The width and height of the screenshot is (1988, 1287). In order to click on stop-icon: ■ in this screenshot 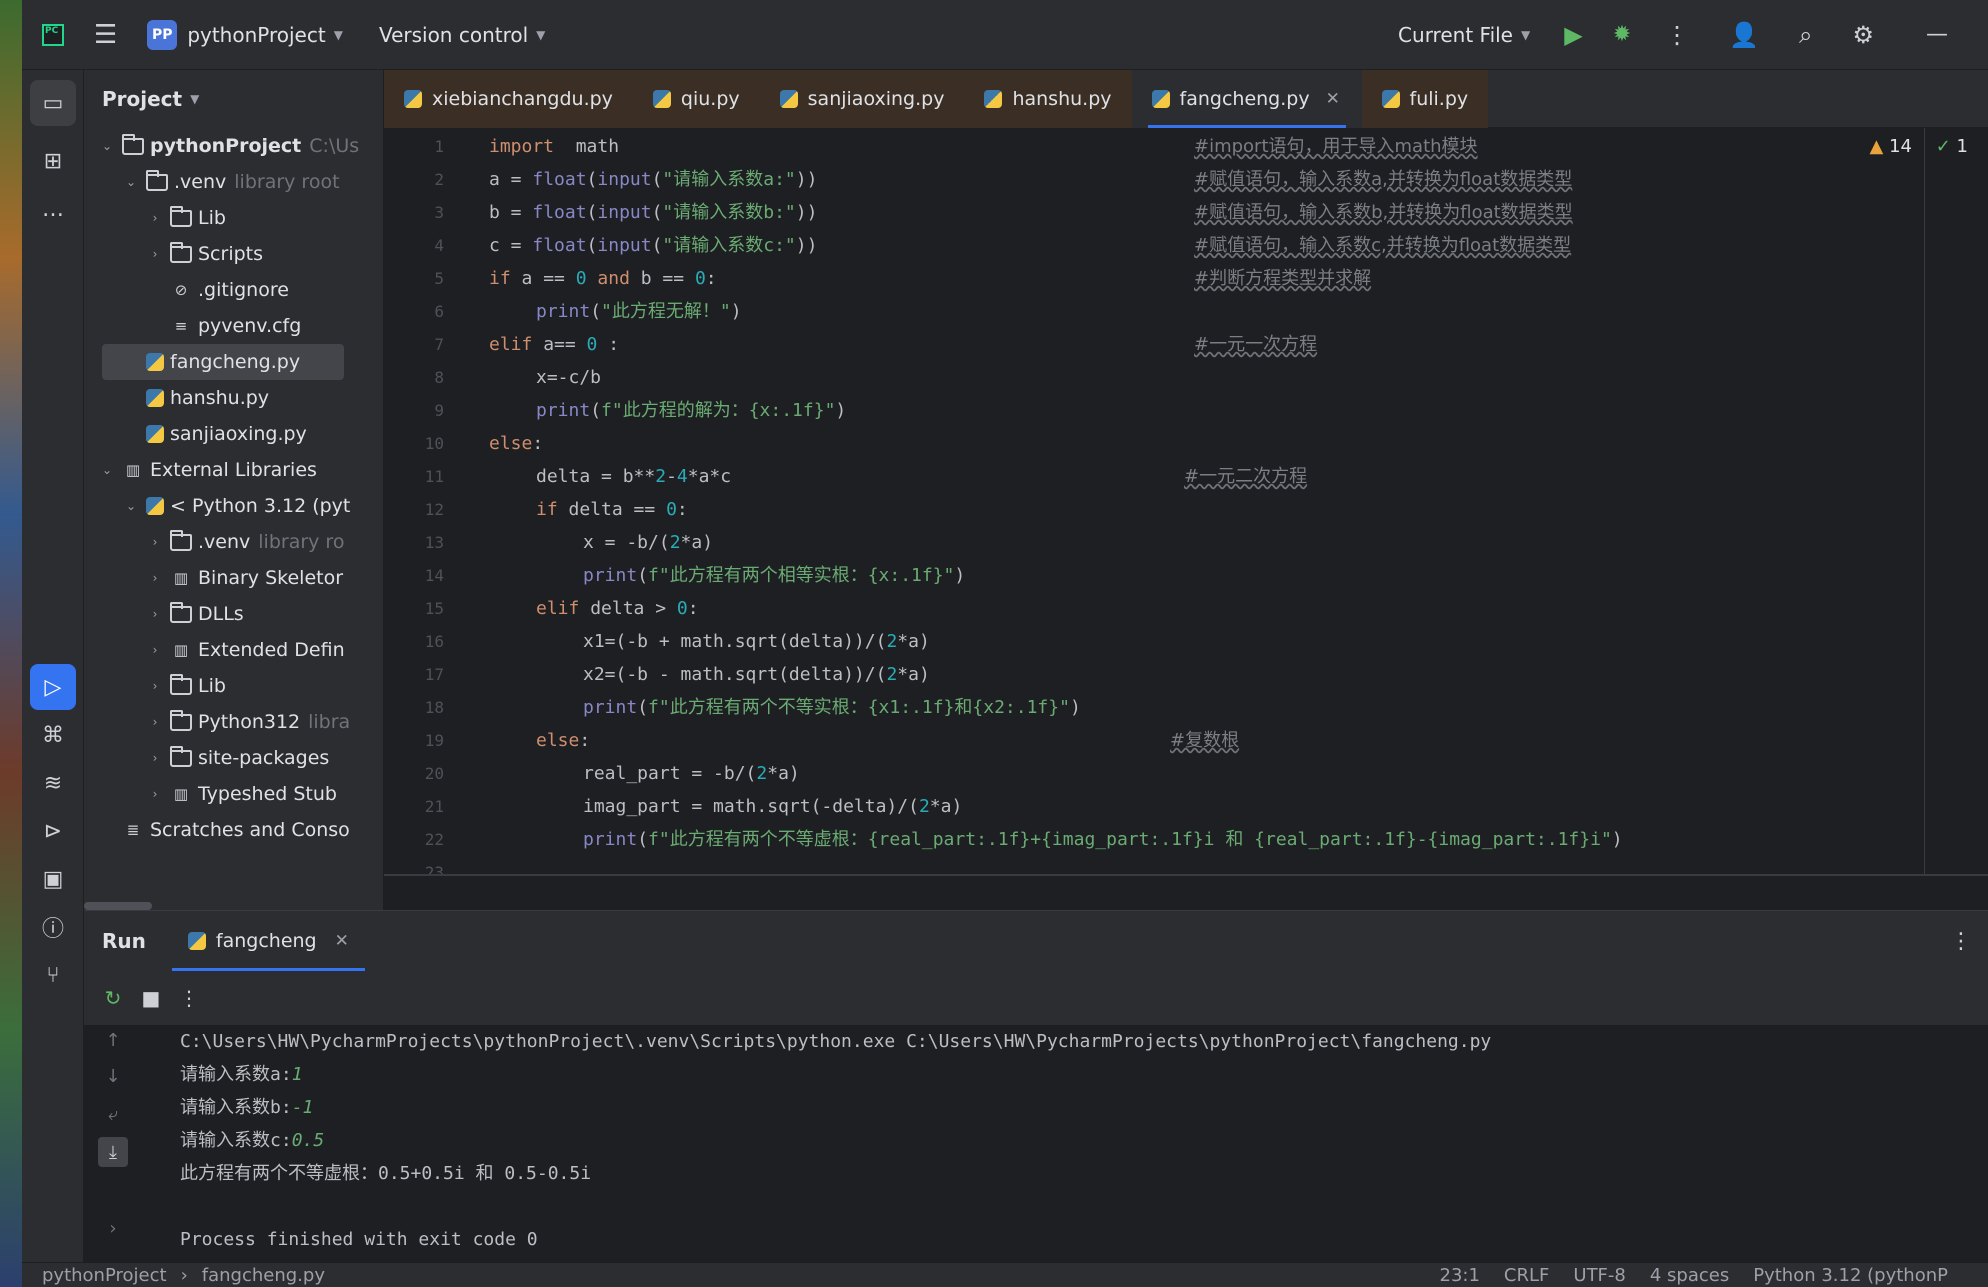, I will do `click(151, 998)`.